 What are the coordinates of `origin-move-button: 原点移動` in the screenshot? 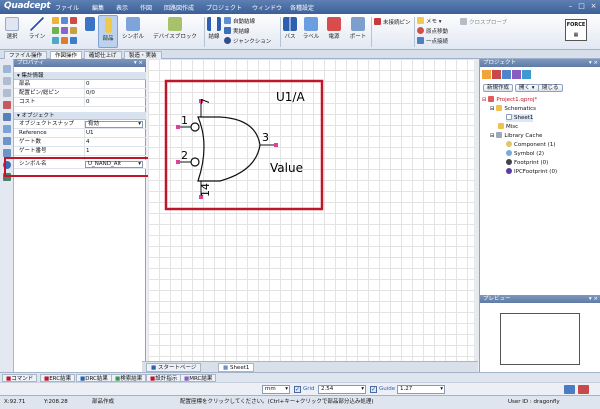 It's located at (432, 31).